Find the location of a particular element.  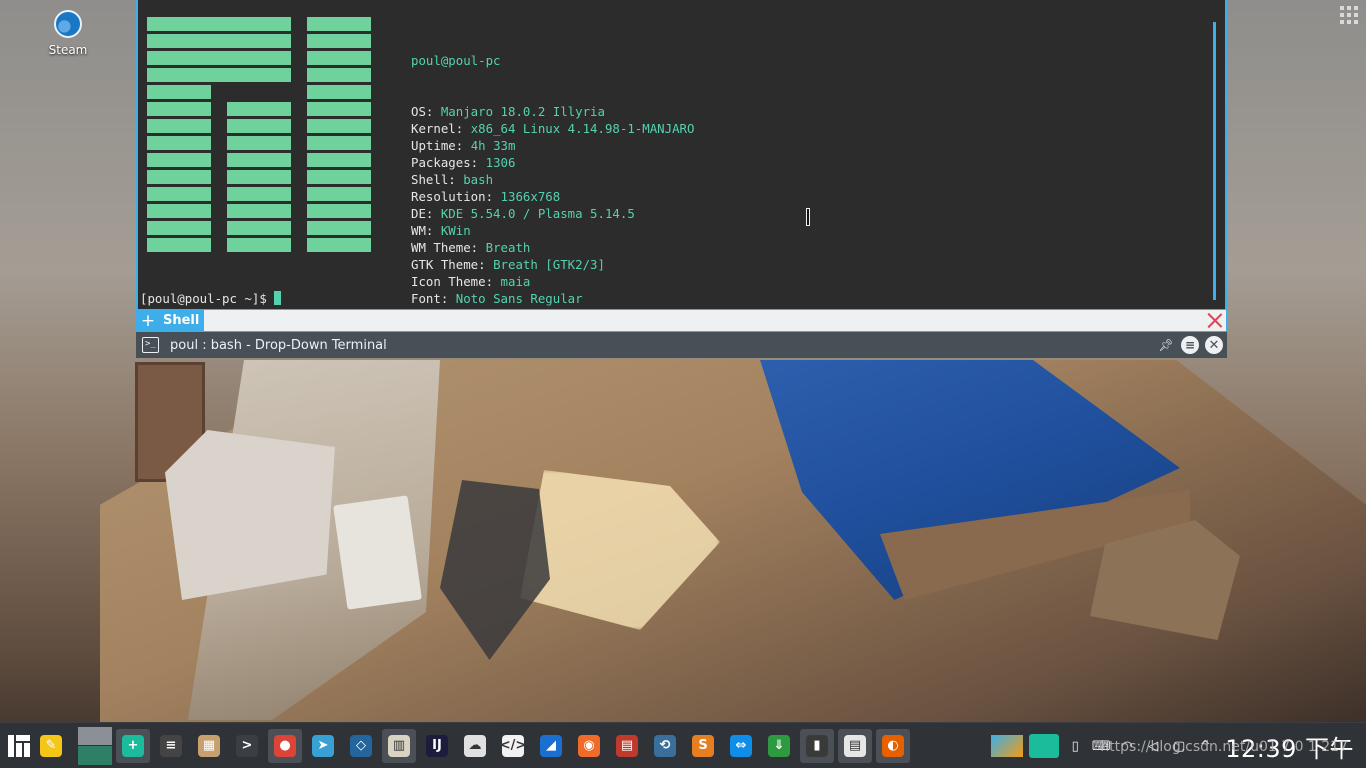

gimp-icon: ▮ is located at coordinates (817, 745).